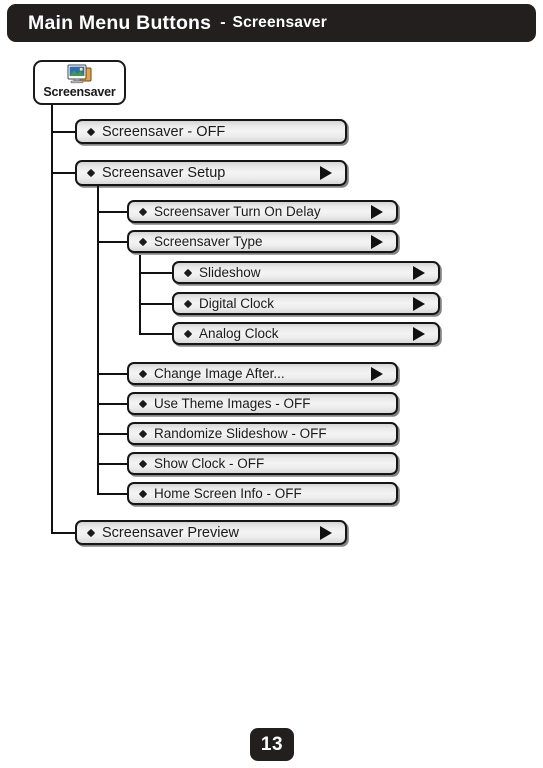 The width and height of the screenshot is (543, 768). Describe the element at coordinates (63, 173) in the screenshot. I see `connector-level1-item2` at that location.